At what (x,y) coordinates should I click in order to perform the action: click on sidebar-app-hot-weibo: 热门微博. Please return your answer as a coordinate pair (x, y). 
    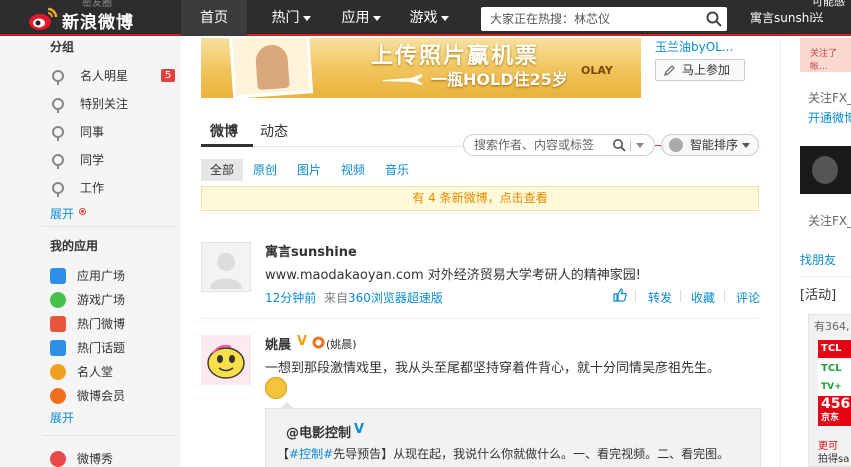
    Looking at the image, I should click on (112, 324).